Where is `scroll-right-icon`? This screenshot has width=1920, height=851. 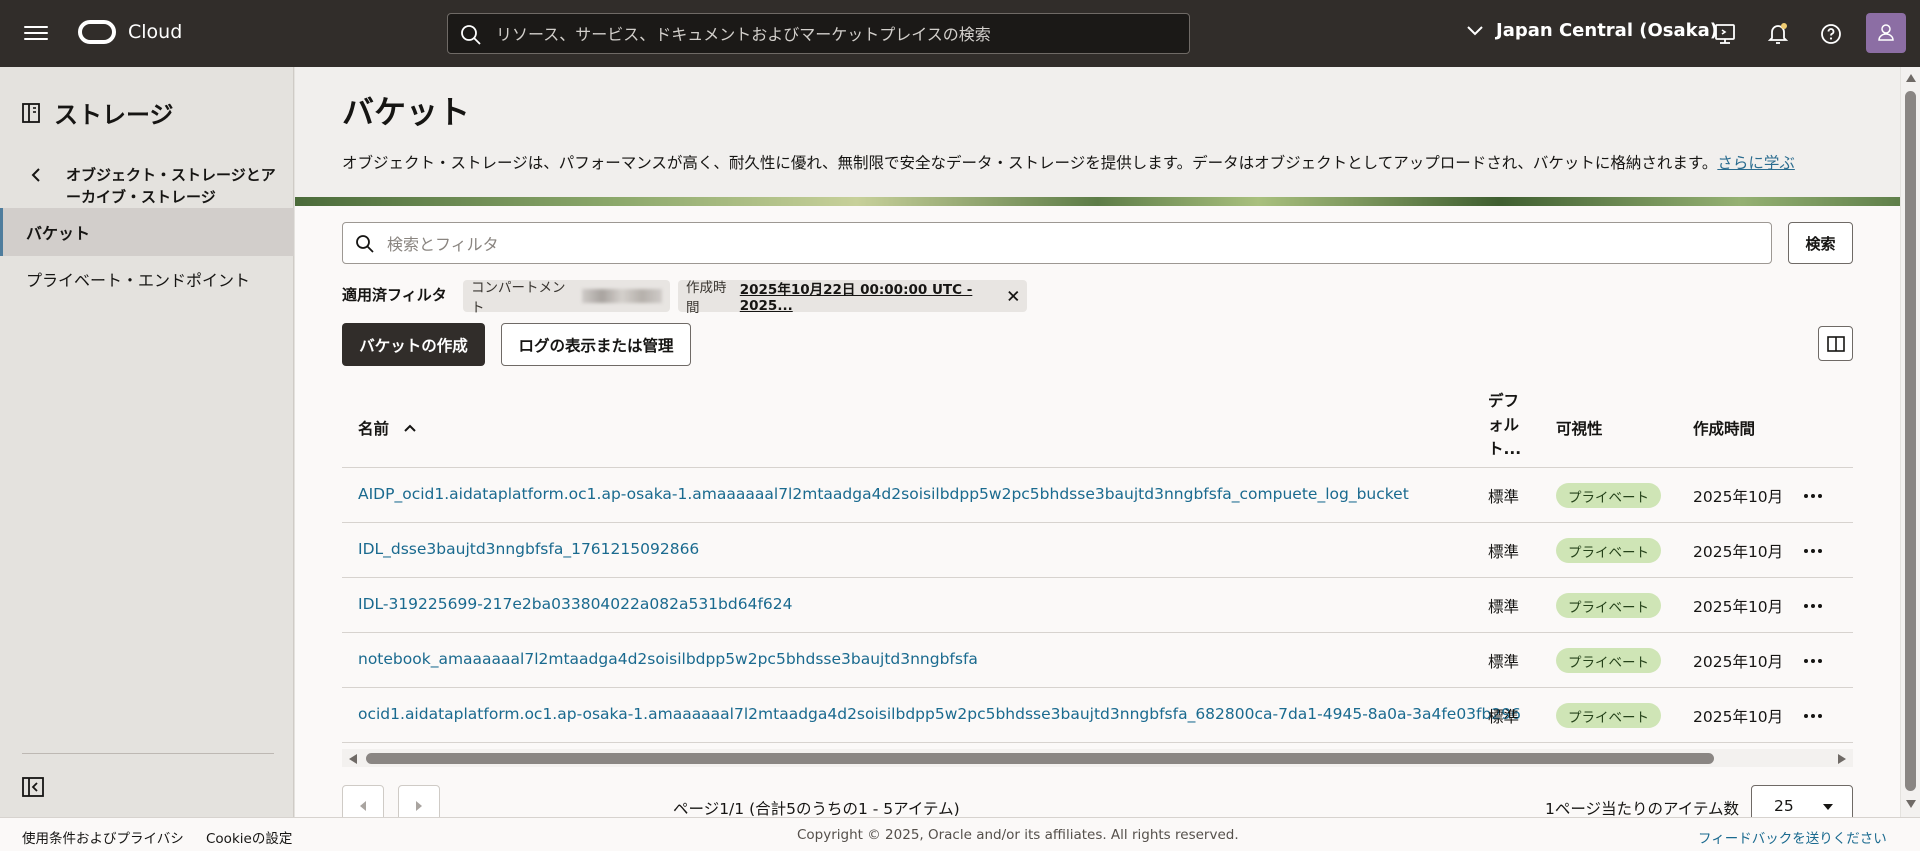 scroll-right-icon is located at coordinates (1842, 759).